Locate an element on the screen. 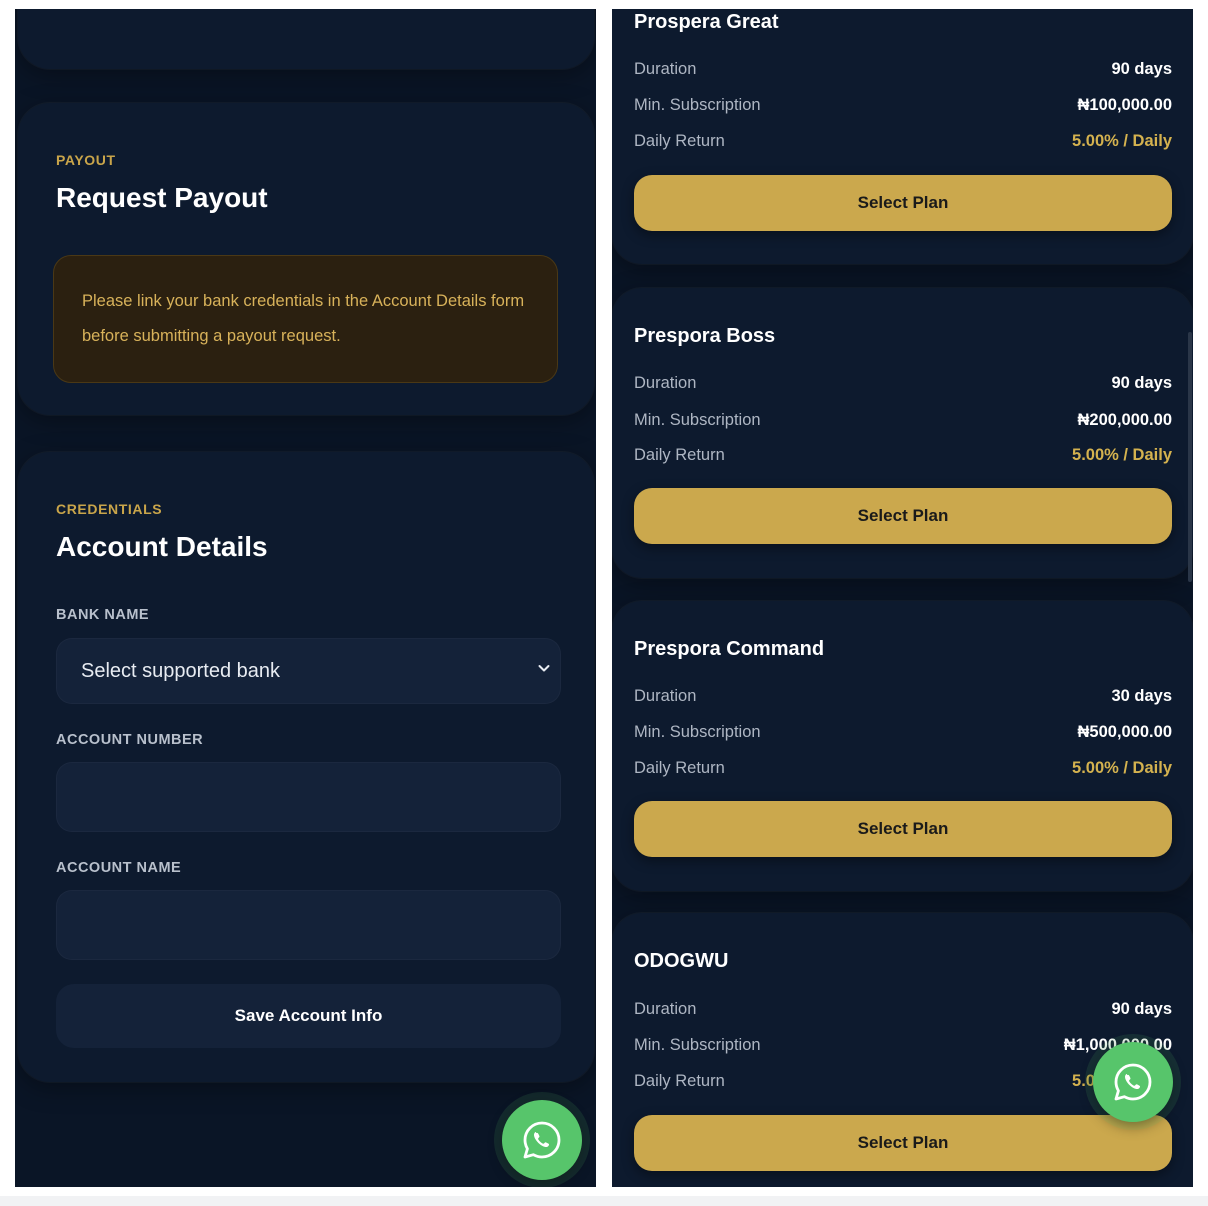  previous-card is located at coordinates (306, 39).